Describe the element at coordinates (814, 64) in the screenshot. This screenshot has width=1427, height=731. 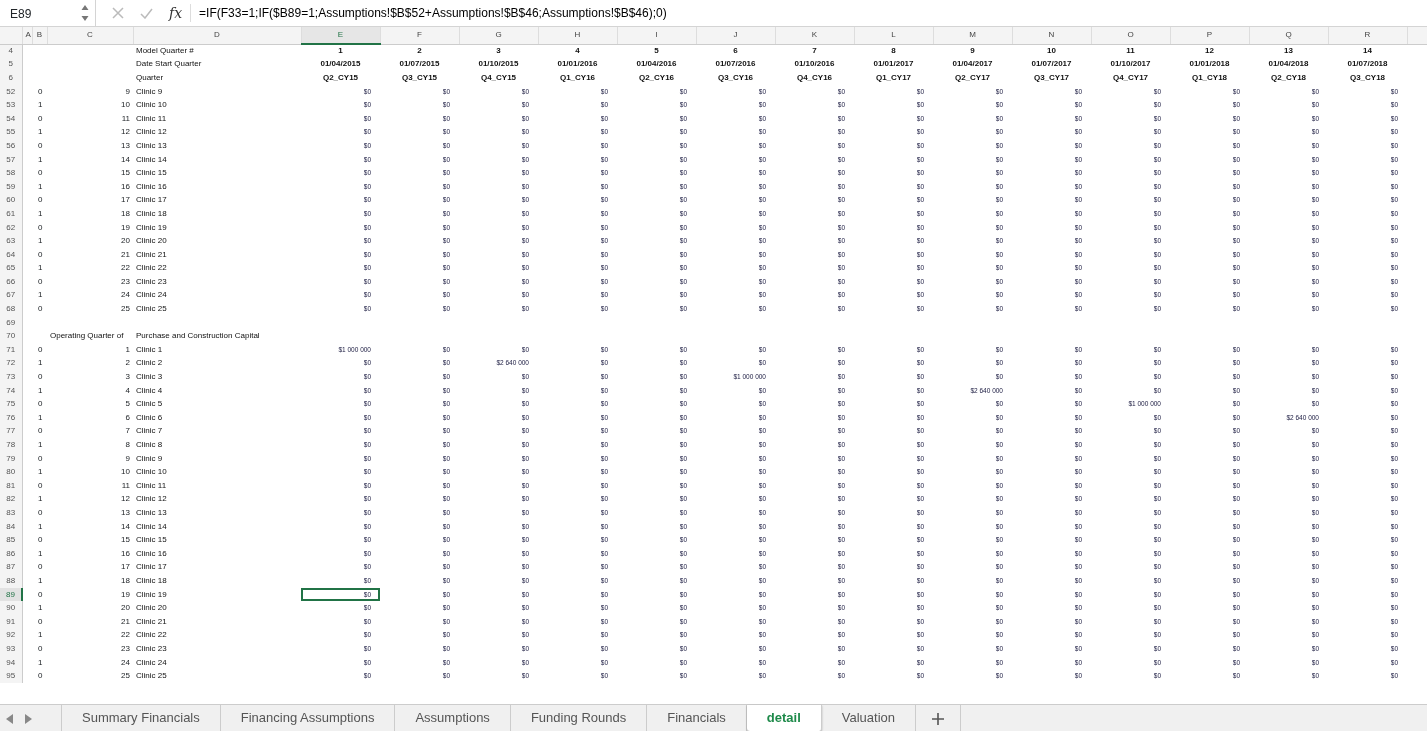
I see `table-cell-text: 01/10/2016` at that location.